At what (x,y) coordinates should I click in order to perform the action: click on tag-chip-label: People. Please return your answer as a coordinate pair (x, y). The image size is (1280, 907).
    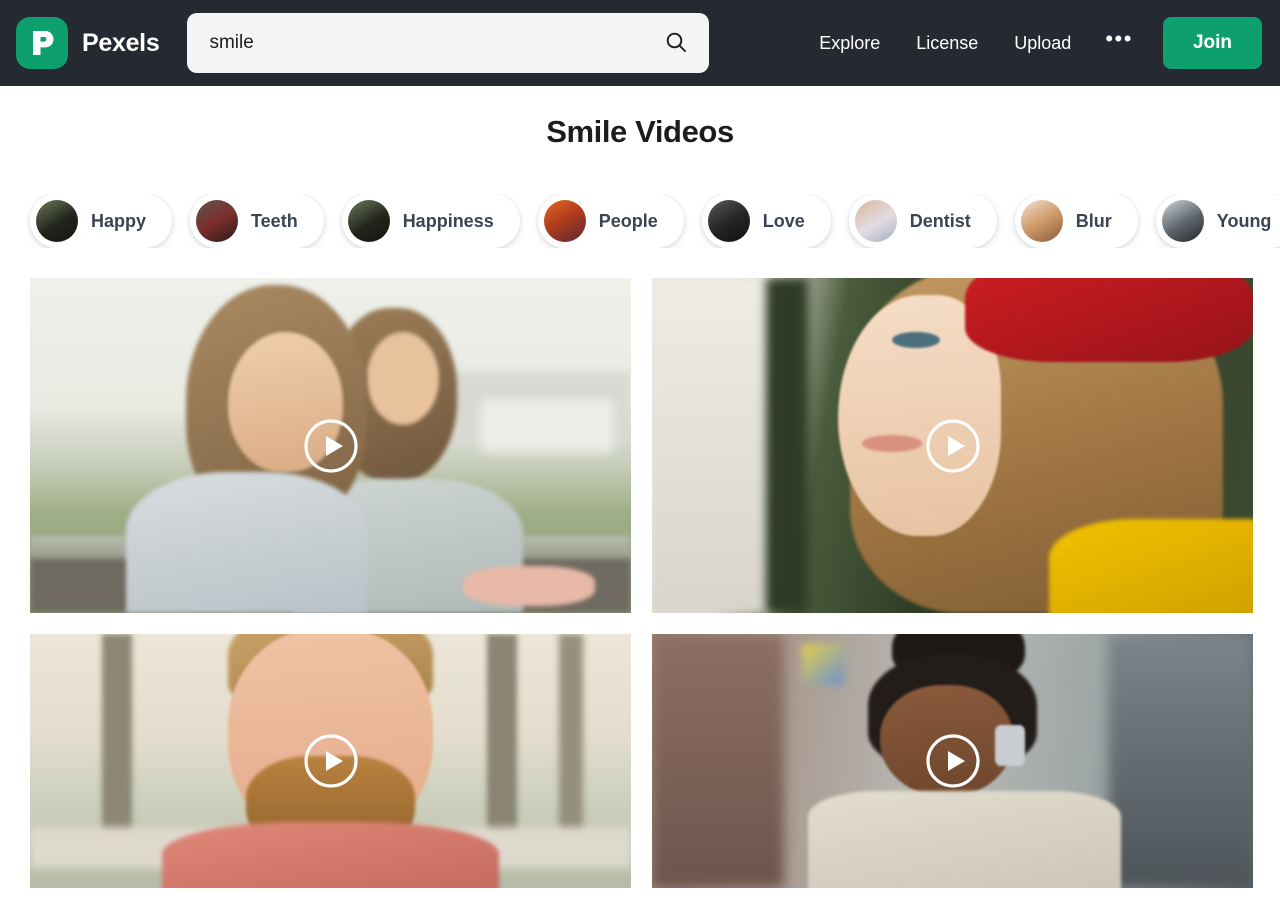
    Looking at the image, I should click on (628, 220).